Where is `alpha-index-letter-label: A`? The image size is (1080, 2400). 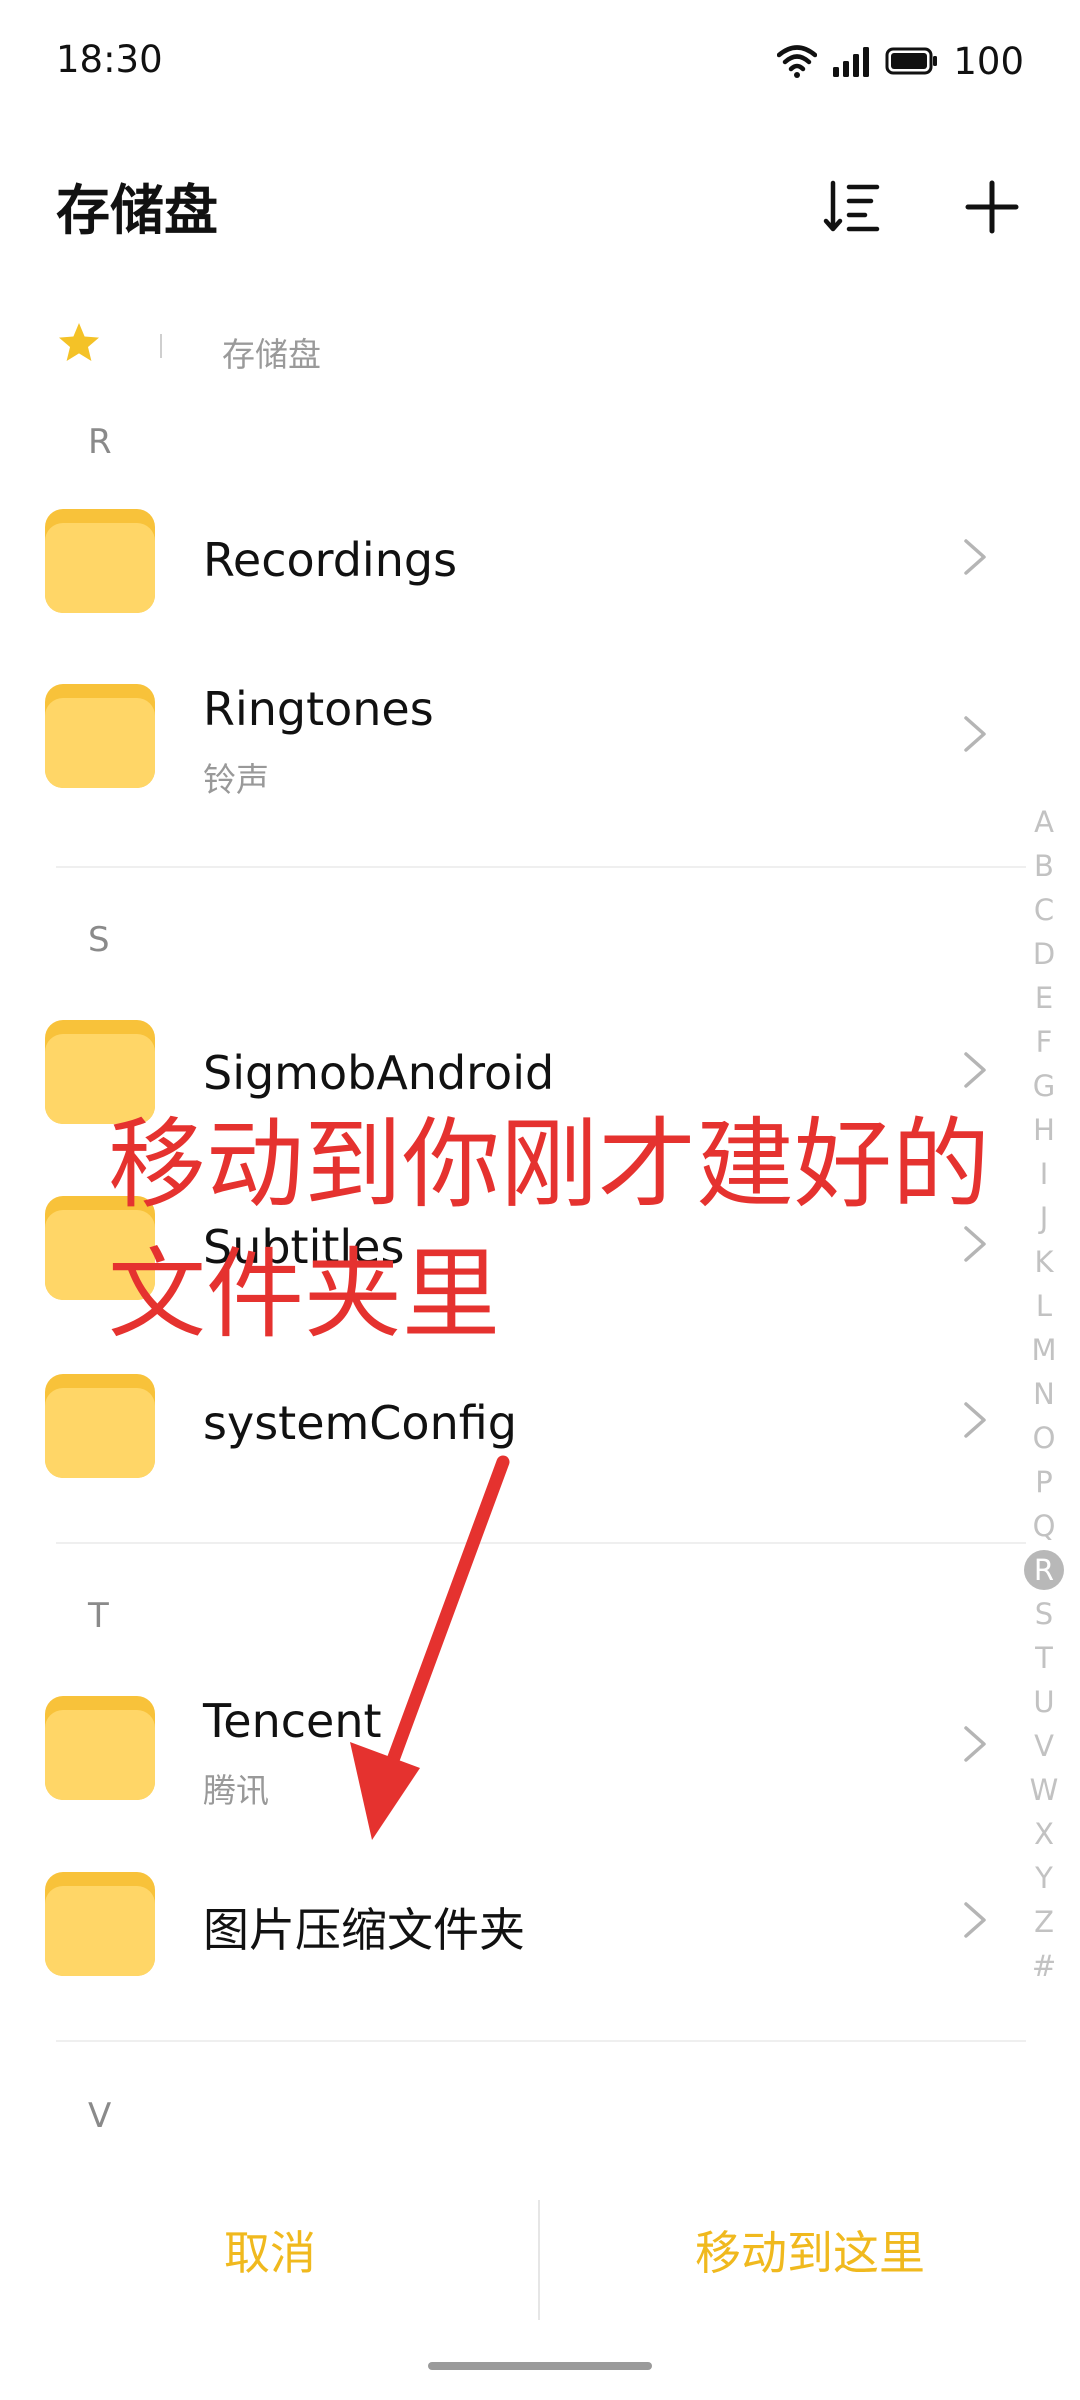 alpha-index-letter-label: A is located at coordinates (1044, 822).